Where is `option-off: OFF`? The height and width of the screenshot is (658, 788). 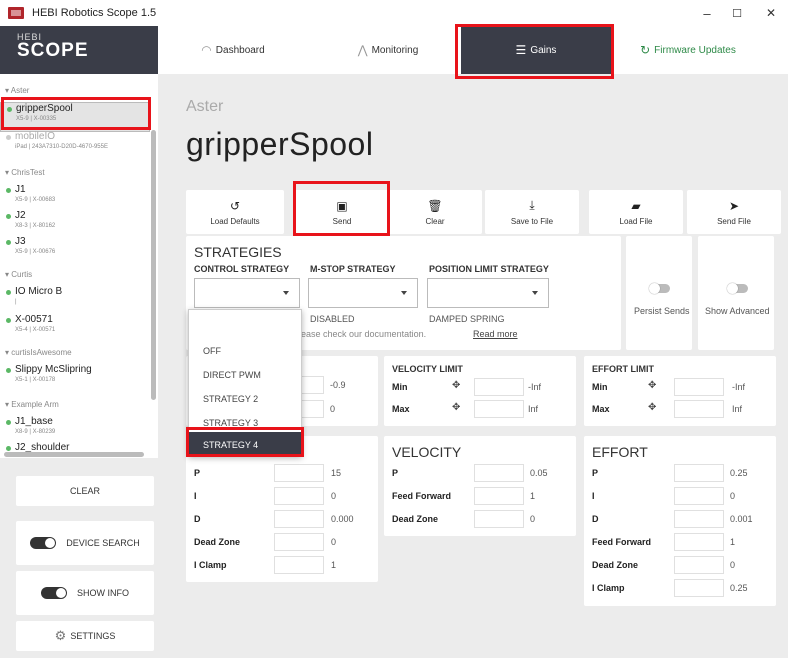
option-off: OFF is located at coordinates (245, 350).